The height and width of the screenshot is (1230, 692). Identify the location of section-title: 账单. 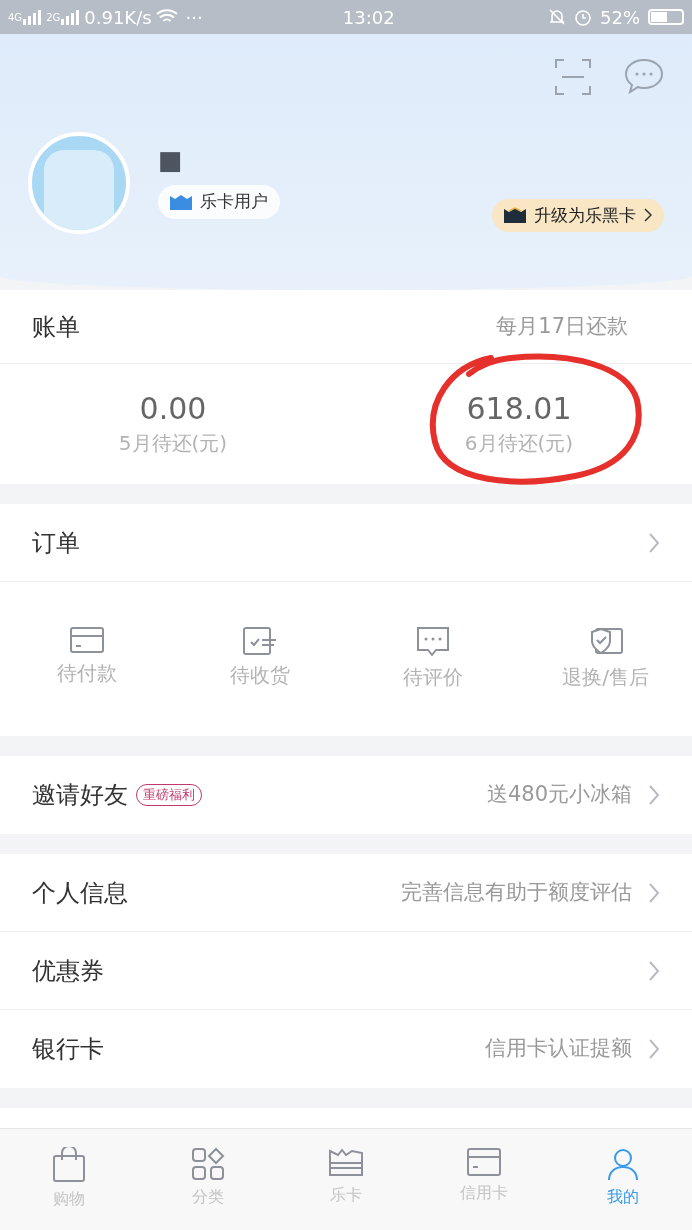
(56, 327).